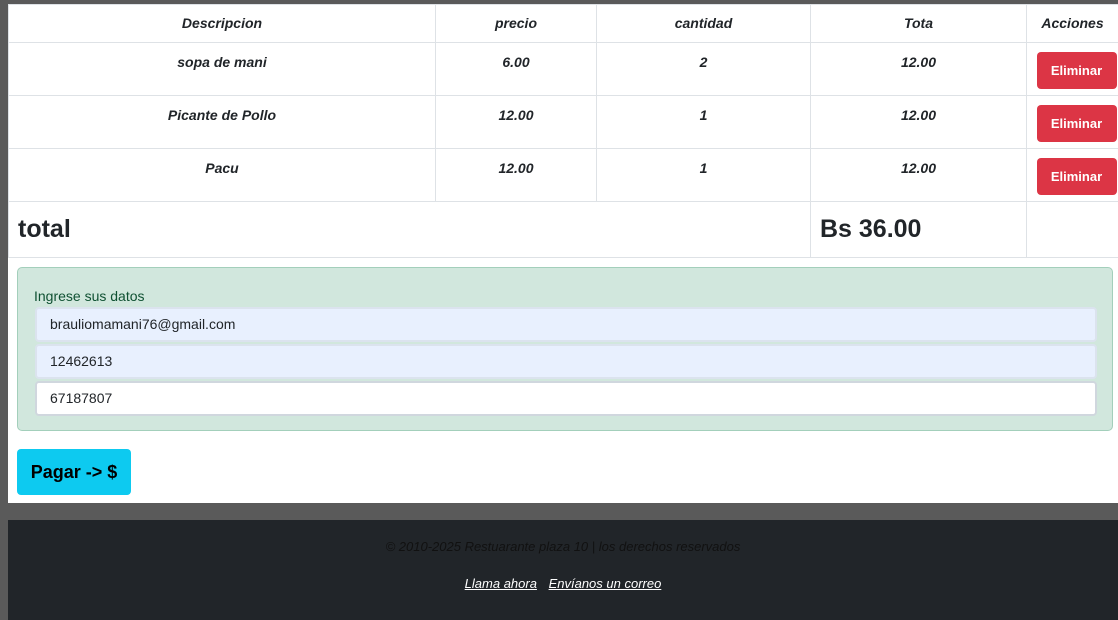  Describe the element at coordinates (918, 23) in the screenshot. I see `header-total: Tota` at that location.